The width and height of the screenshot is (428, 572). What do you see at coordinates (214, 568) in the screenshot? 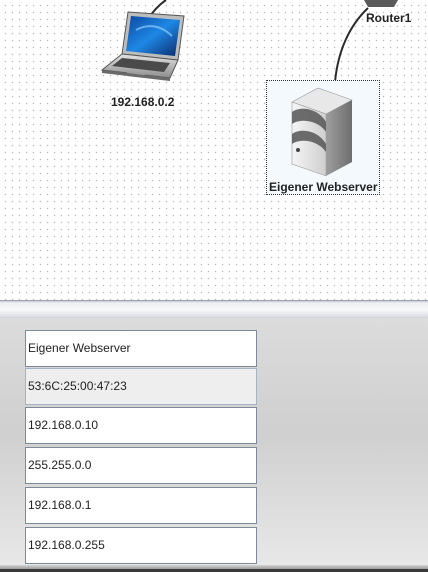
I see `window-bottom-edge` at bounding box center [214, 568].